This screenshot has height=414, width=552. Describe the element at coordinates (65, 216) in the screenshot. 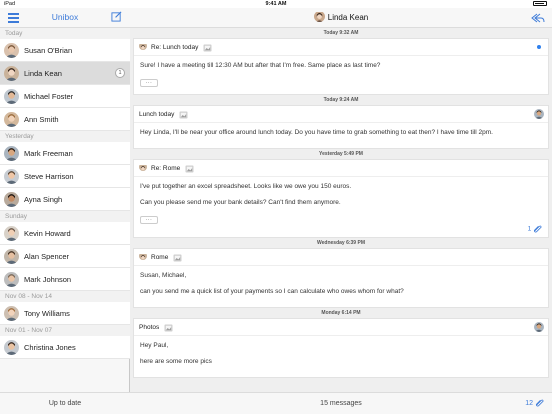

I see `section-header: Sunday` at that location.